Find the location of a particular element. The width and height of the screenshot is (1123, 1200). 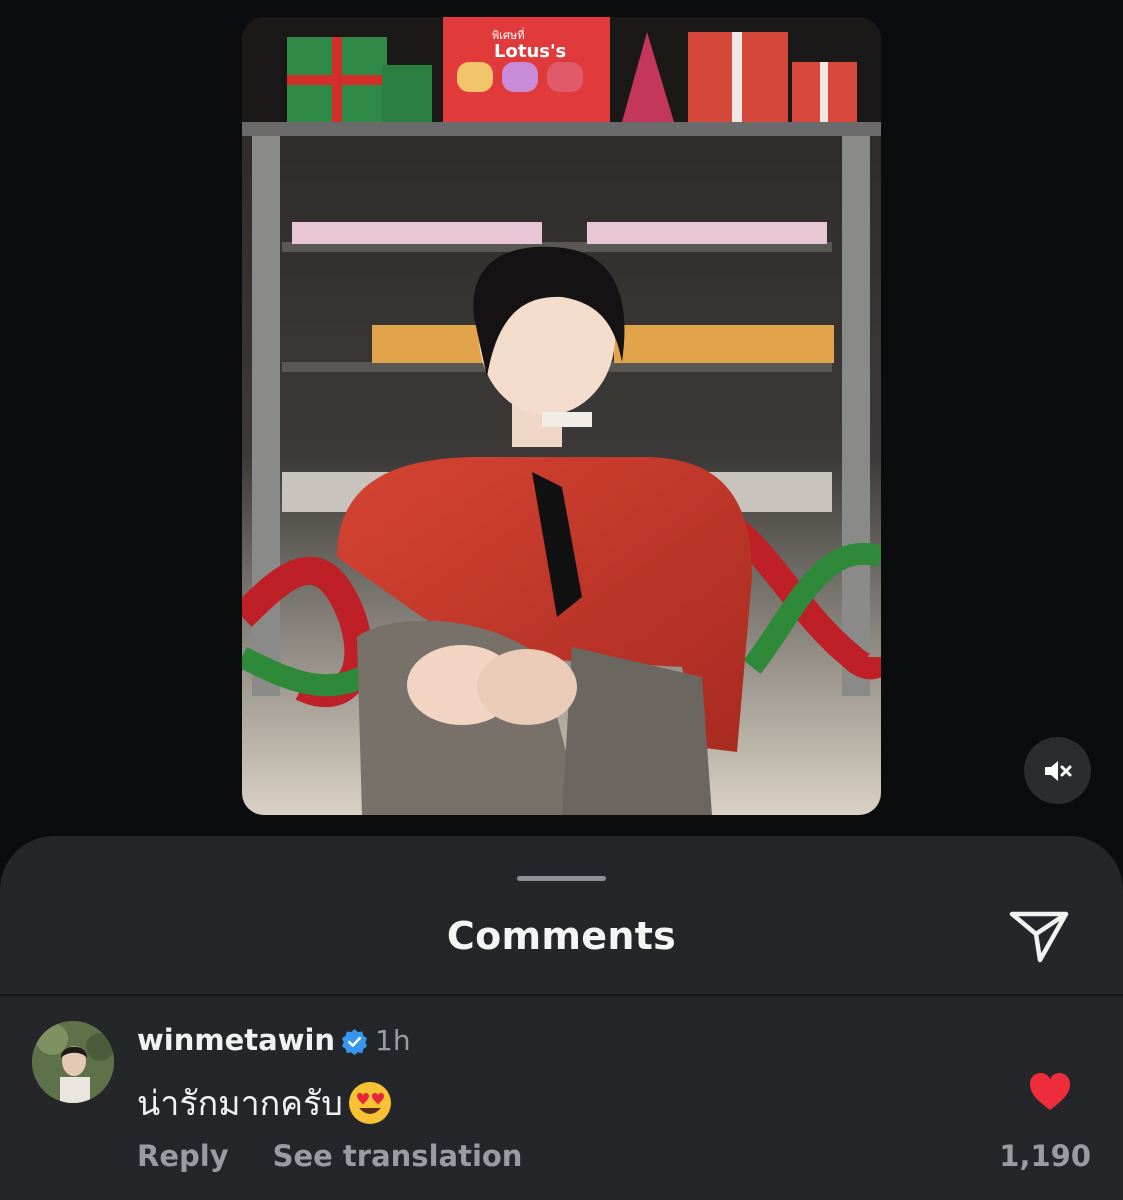

verified-badge-icon is located at coordinates (354, 1041).